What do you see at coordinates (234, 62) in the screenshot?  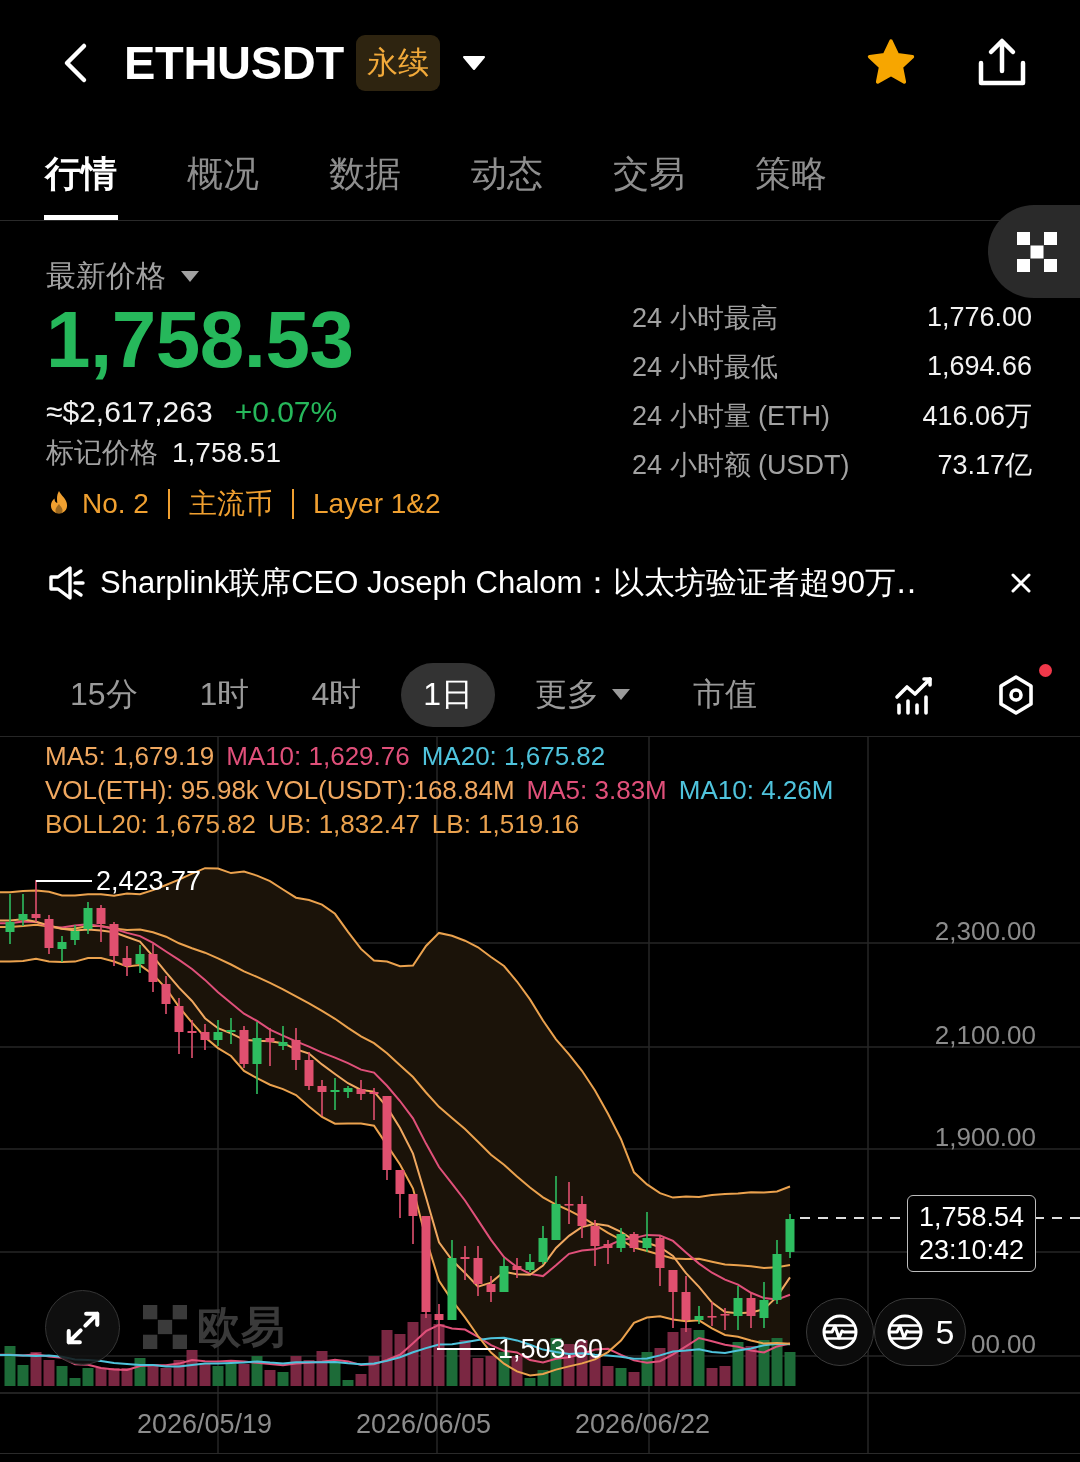 I see `symbol-title: ETHUSDT` at bounding box center [234, 62].